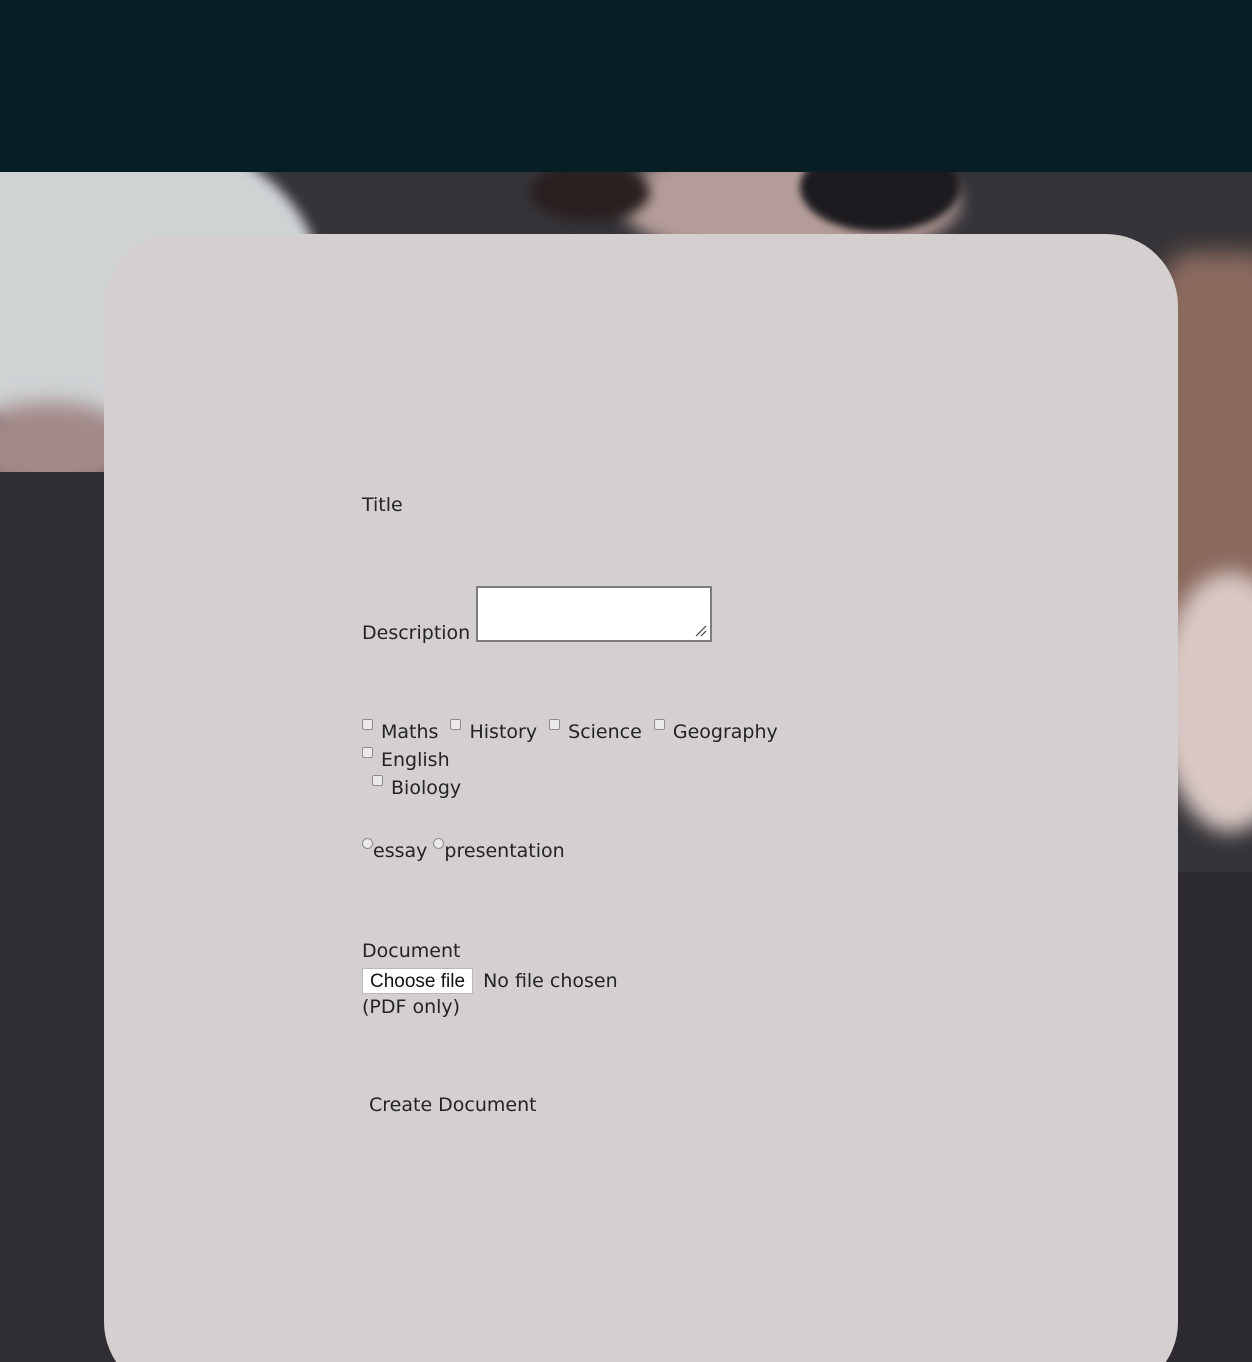 This screenshot has width=1252, height=1362. I want to click on subject-option-maths: Maths, so click(400, 732).